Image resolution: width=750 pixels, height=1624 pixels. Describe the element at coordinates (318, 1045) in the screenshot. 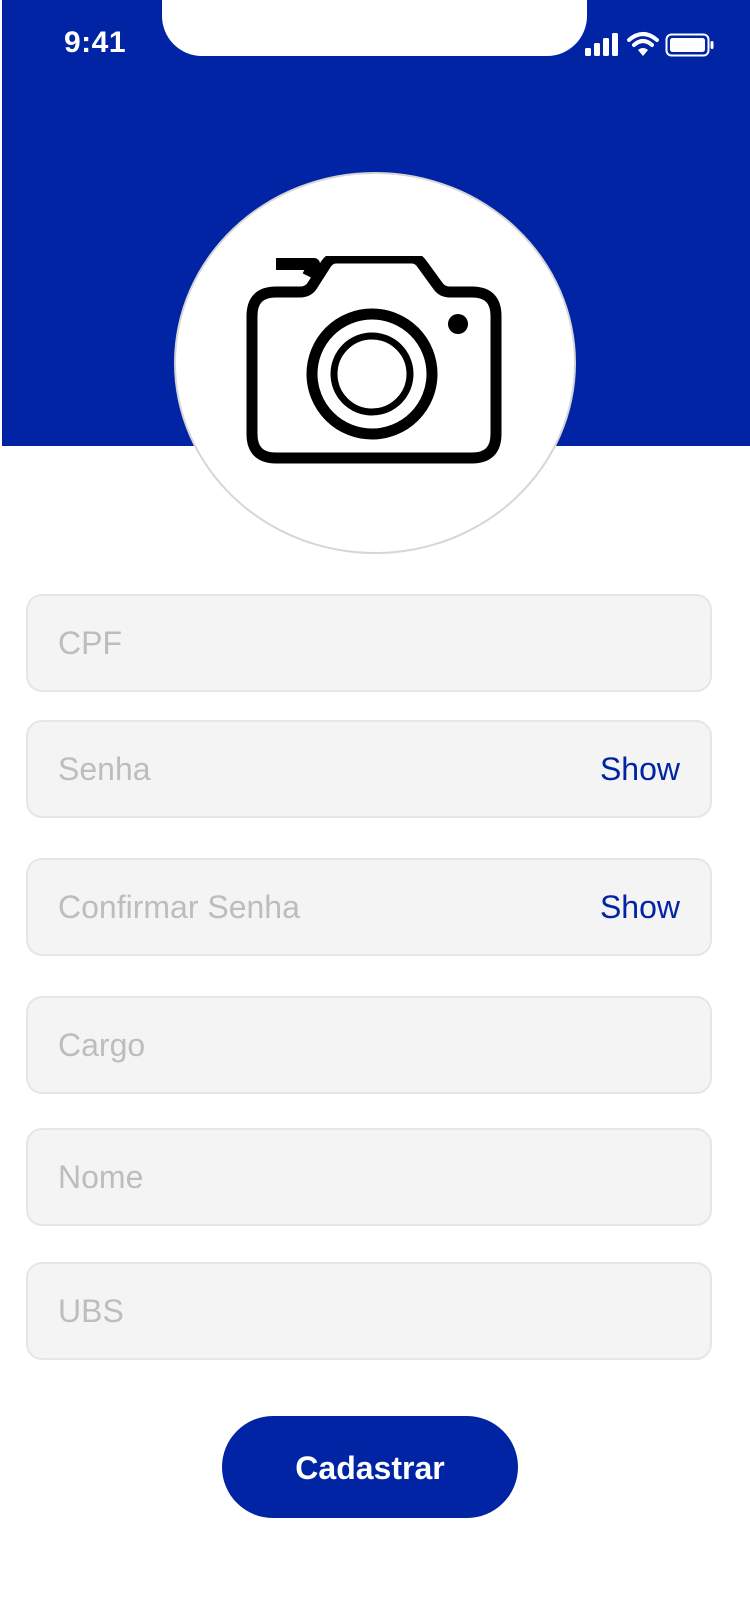

I see `cargo-input` at that location.